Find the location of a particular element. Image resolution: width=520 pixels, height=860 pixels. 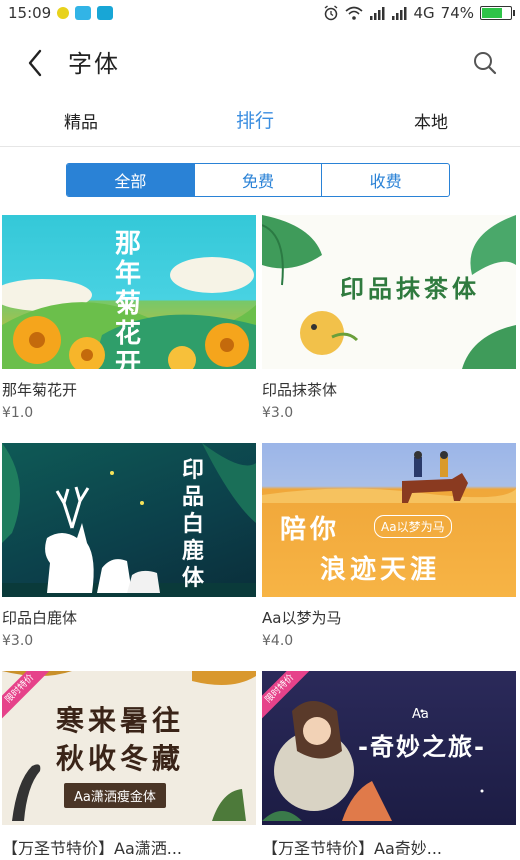

notification-icon is located at coordinates (63, 13).